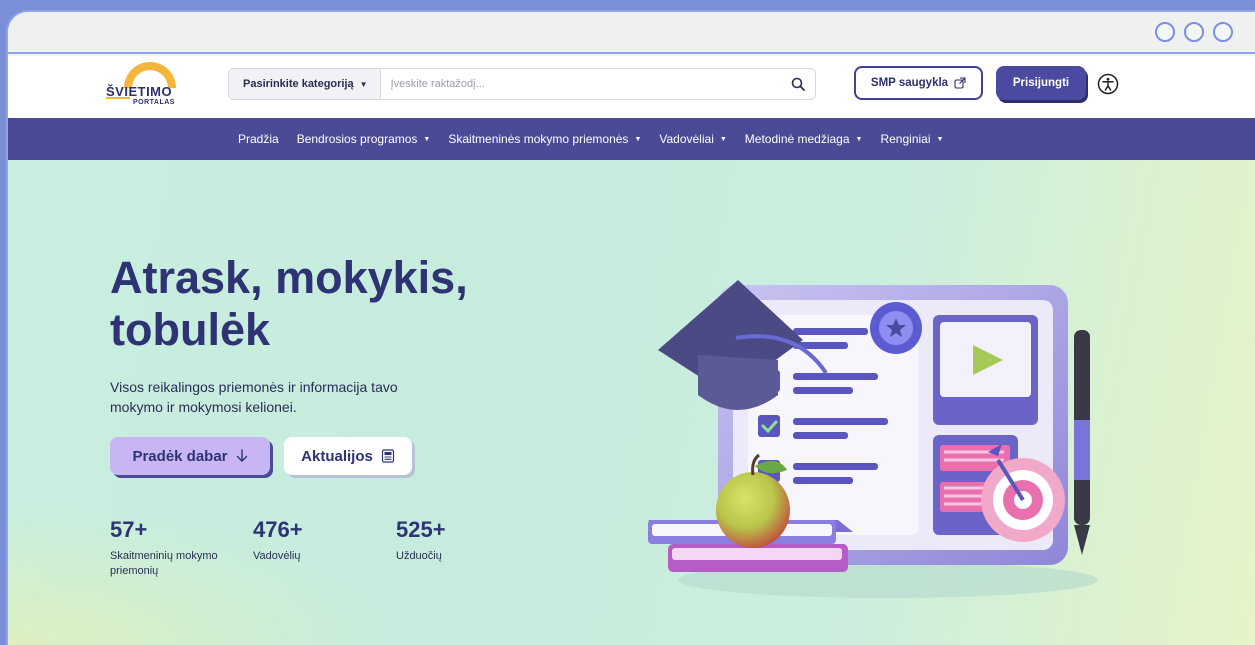 The height and width of the screenshot is (645, 1255). I want to click on start-button: Pradėk dabar, so click(190, 456).